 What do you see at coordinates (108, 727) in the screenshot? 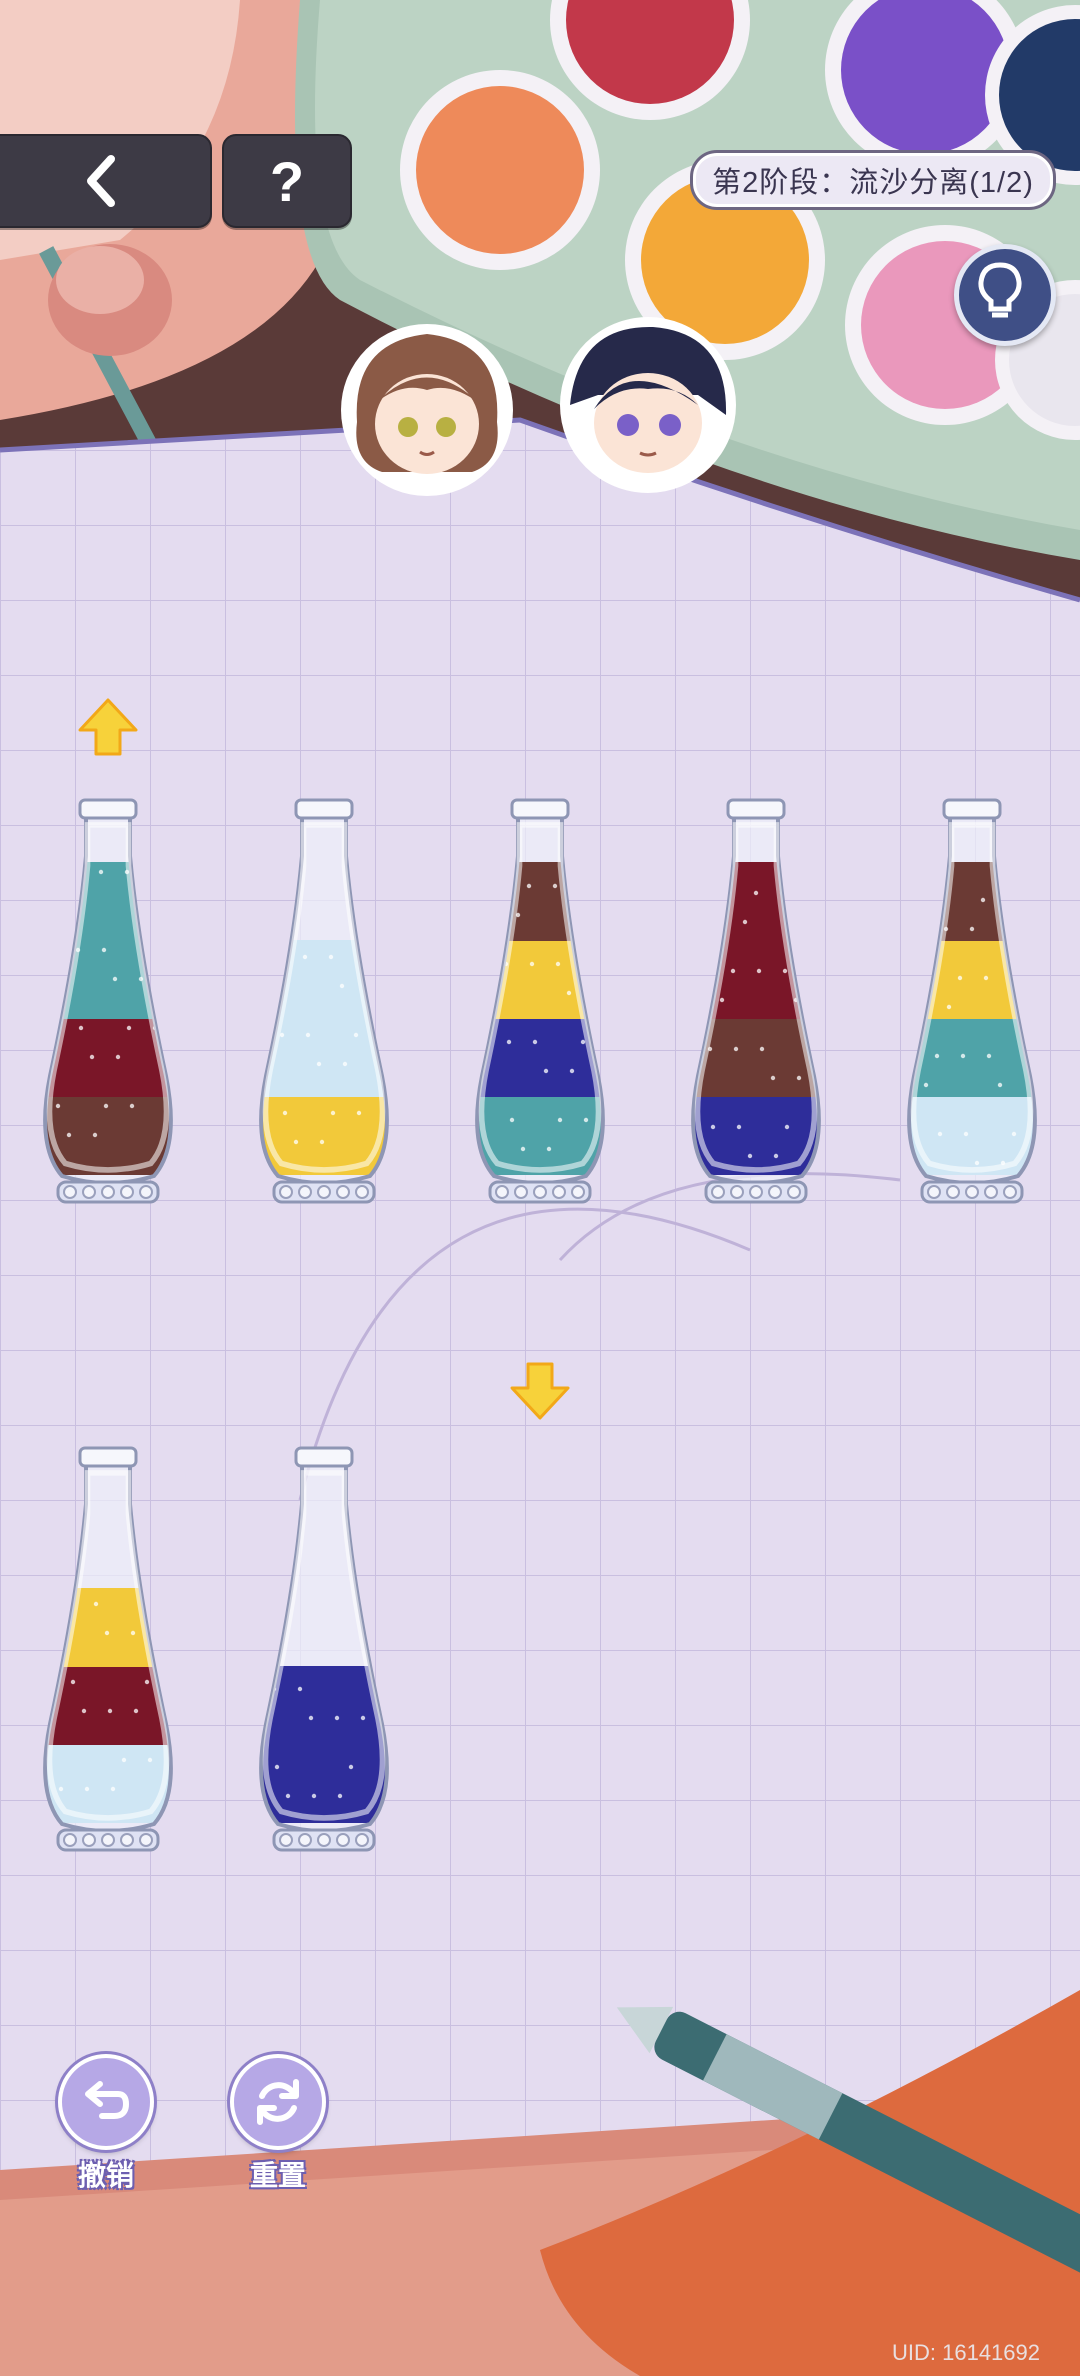
I see `arrow-up-icon` at bounding box center [108, 727].